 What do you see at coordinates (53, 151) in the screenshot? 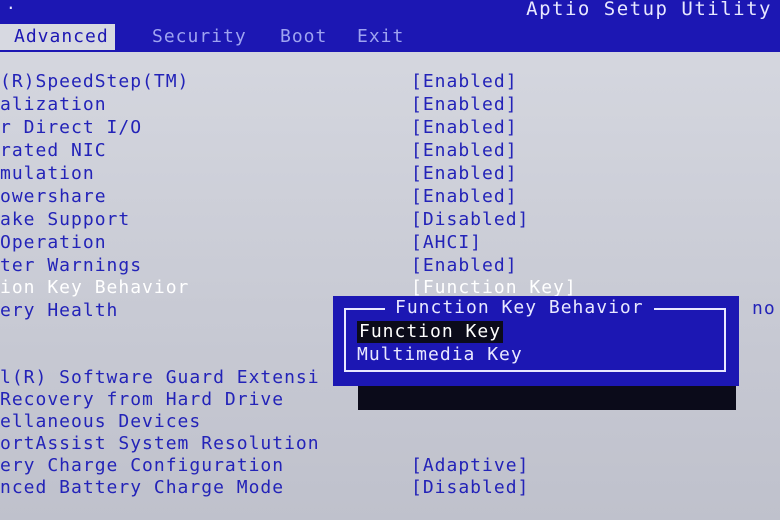
I see `setting-label: rated NIC` at bounding box center [53, 151].